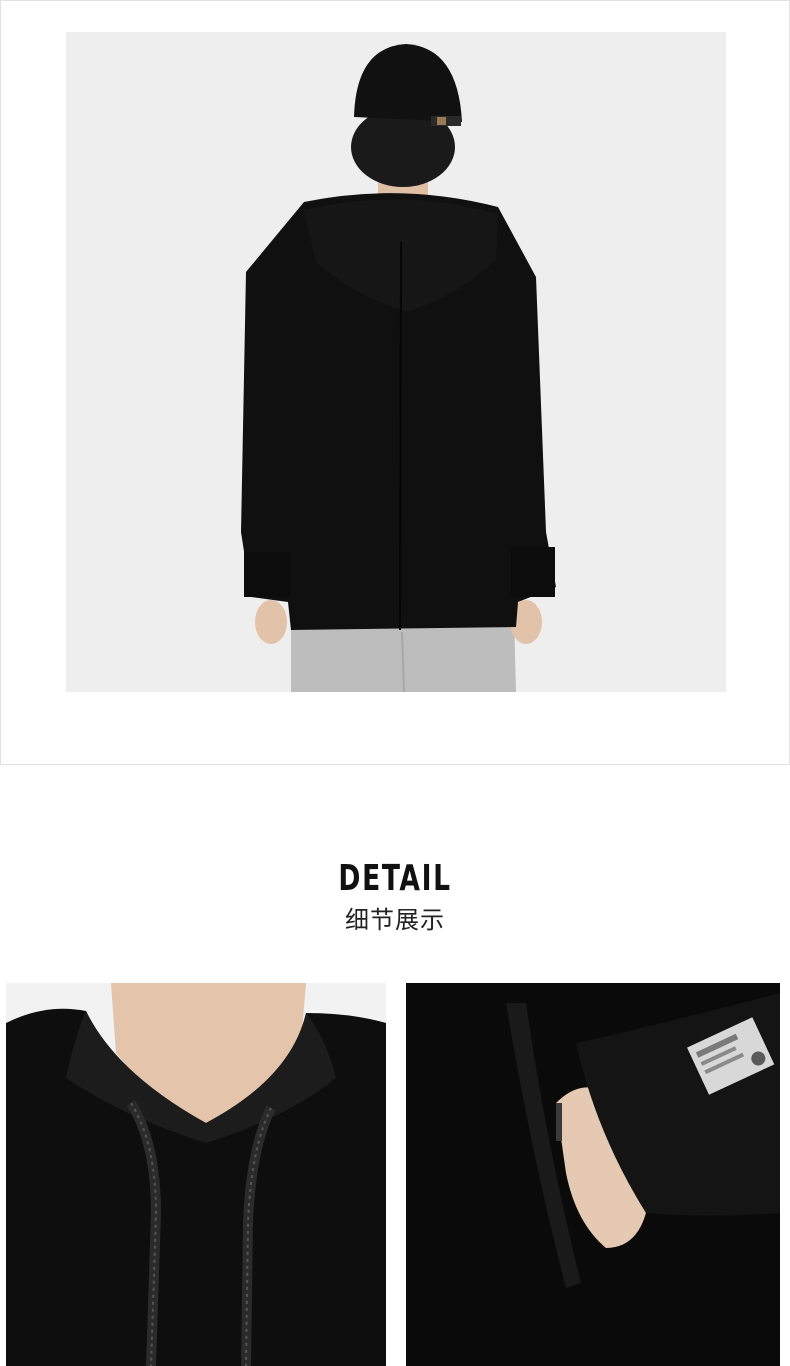  Describe the element at coordinates (395, 878) in the screenshot. I see `detail-title-en: DETAIL` at that location.